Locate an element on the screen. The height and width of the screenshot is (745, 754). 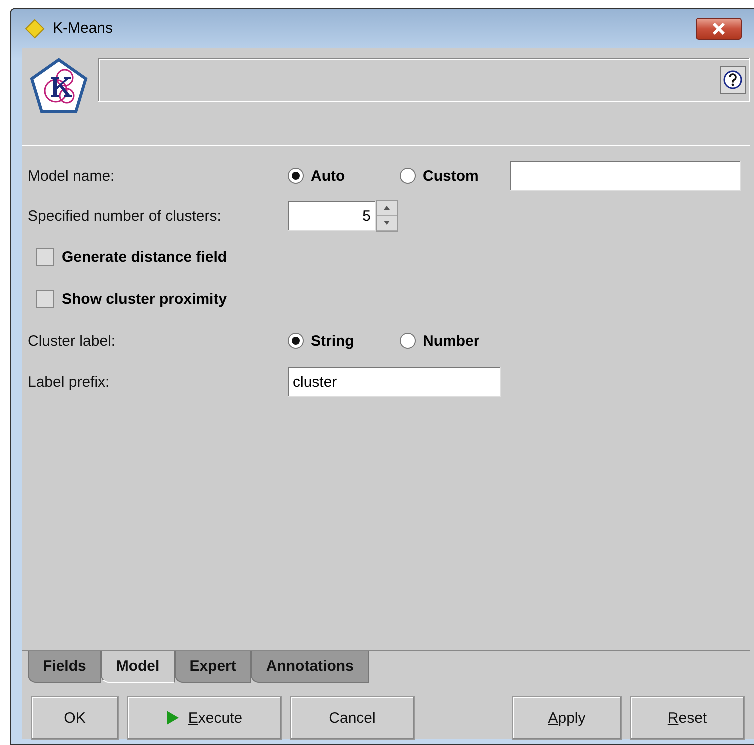
dialog-button: Apply is located at coordinates (567, 718).